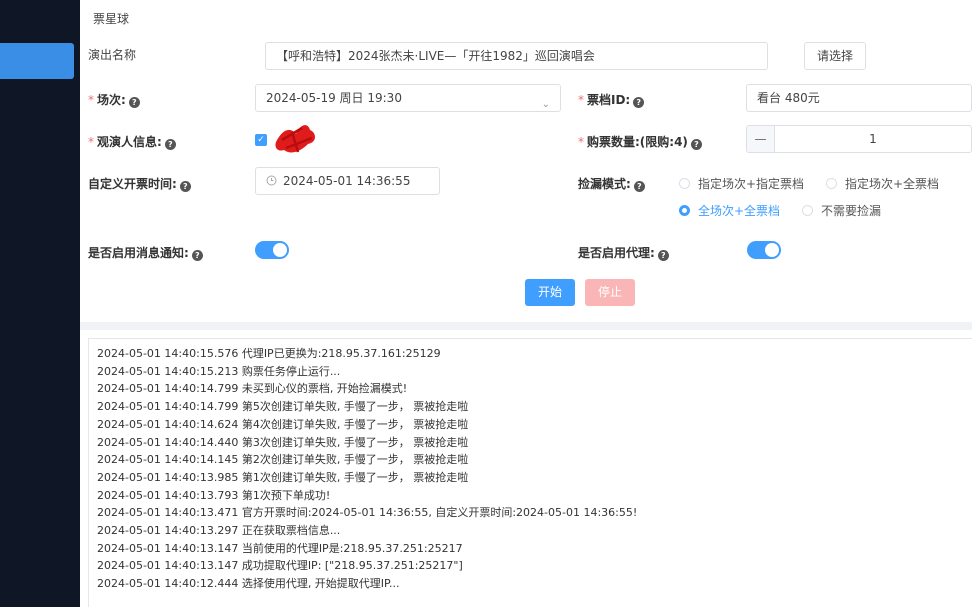 The image size is (972, 607). I want to click on clock-icon, so click(271, 180).